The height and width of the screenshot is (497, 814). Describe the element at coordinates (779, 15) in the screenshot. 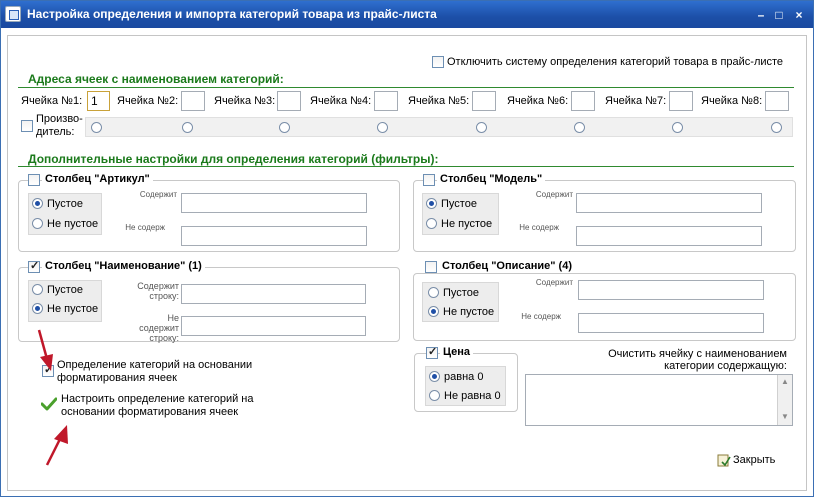

I see `maximize-icon: □` at that location.